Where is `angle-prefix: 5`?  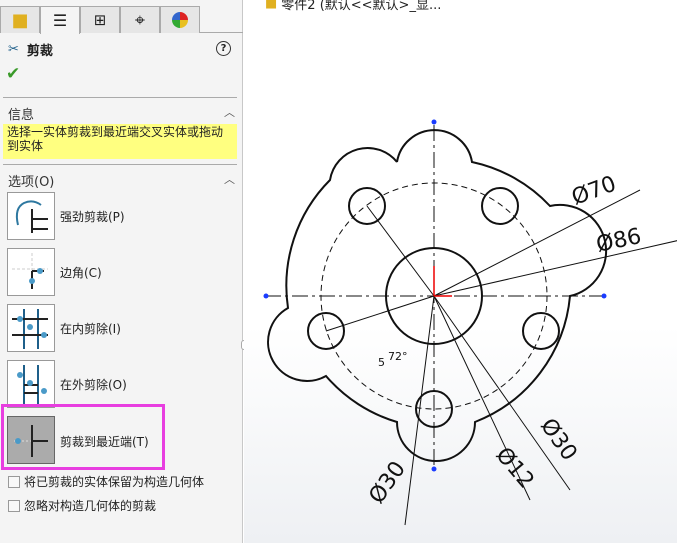 angle-prefix: 5 is located at coordinates (381, 362).